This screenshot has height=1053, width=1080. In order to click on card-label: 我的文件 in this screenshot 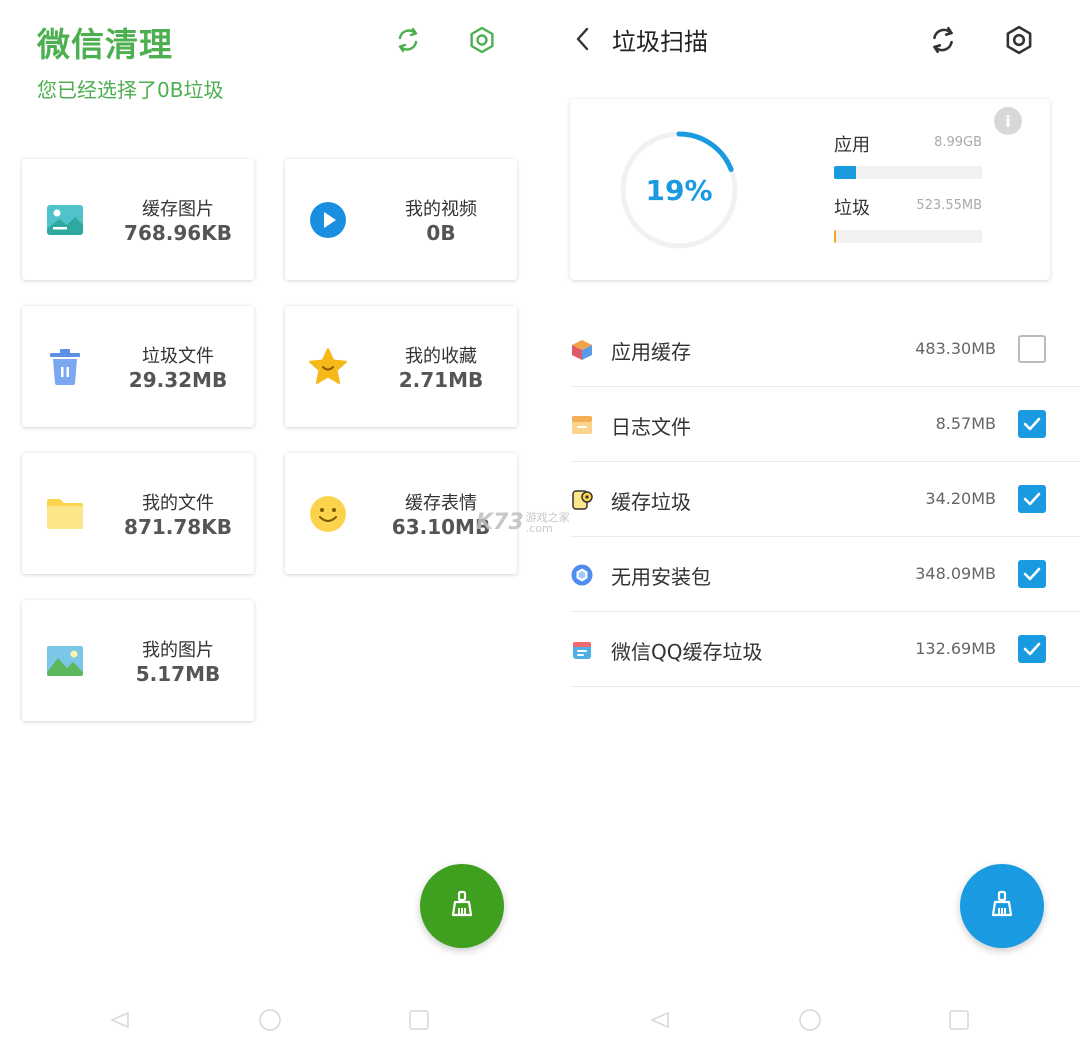, I will do `click(178, 503)`.